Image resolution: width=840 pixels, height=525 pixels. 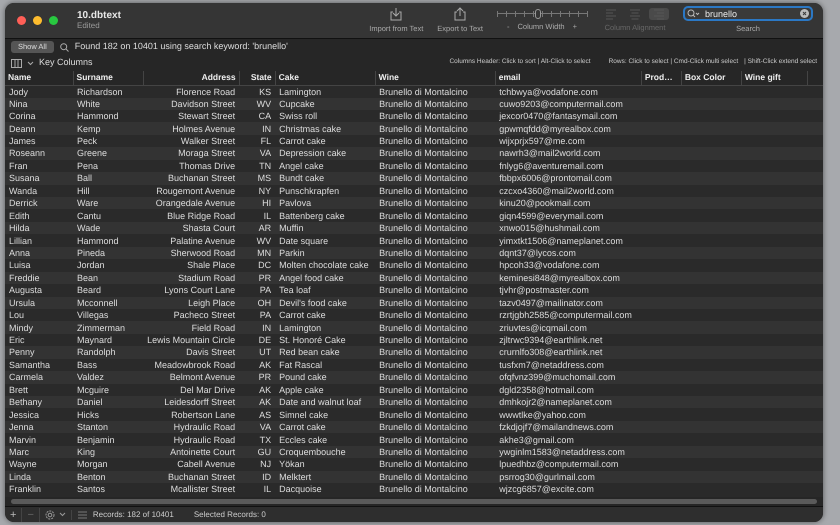 What do you see at coordinates (748, 14) in the screenshot?
I see `search-field: brunello` at bounding box center [748, 14].